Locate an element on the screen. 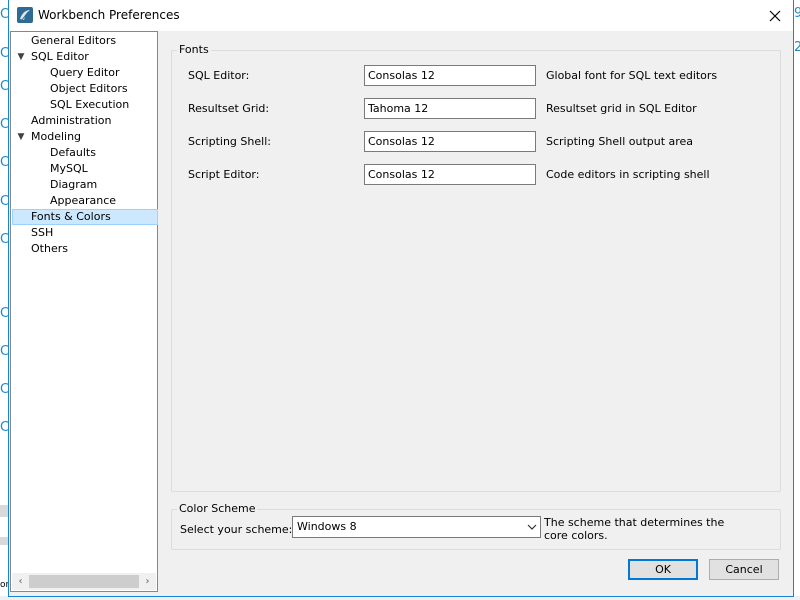  cancel-button: Cancel is located at coordinates (744, 569).